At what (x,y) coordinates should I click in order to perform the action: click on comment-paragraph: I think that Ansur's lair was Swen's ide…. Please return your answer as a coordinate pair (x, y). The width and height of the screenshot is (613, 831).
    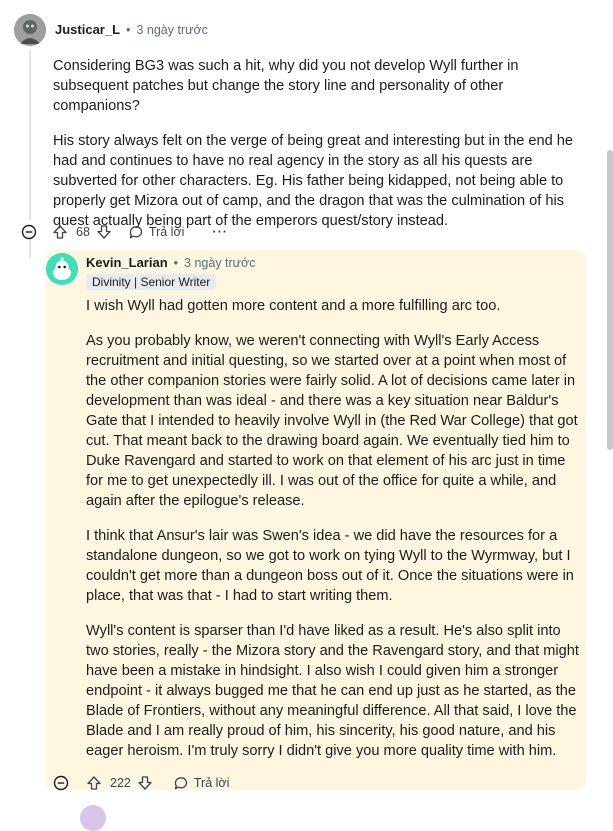
    Looking at the image, I should click on (330, 566).